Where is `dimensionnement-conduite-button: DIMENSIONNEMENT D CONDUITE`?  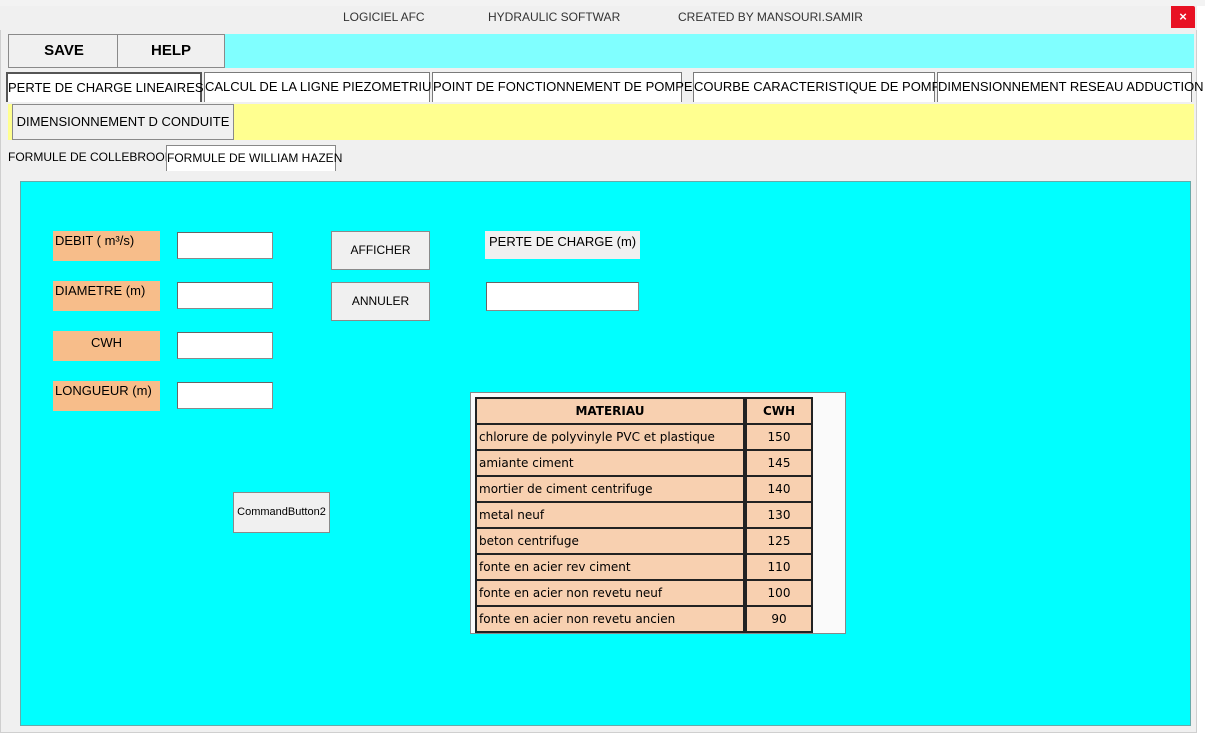
dimensionnement-conduite-button: DIMENSIONNEMENT D CONDUITE is located at coordinates (123, 122).